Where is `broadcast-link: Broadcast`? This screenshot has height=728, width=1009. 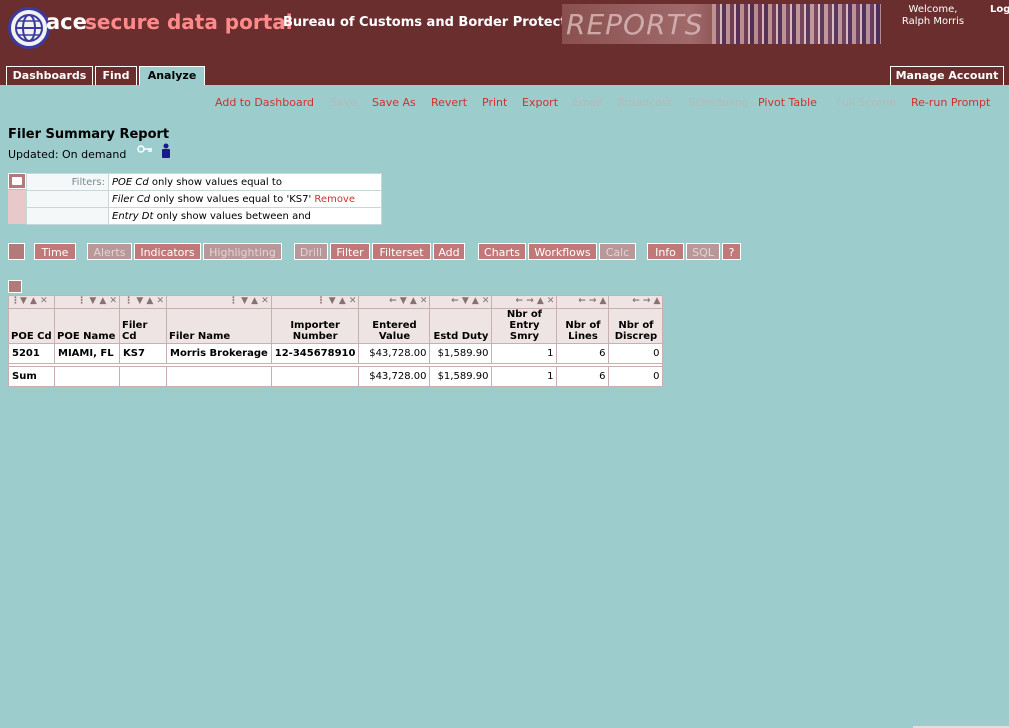
broadcast-link: Broadcast is located at coordinates (645, 102).